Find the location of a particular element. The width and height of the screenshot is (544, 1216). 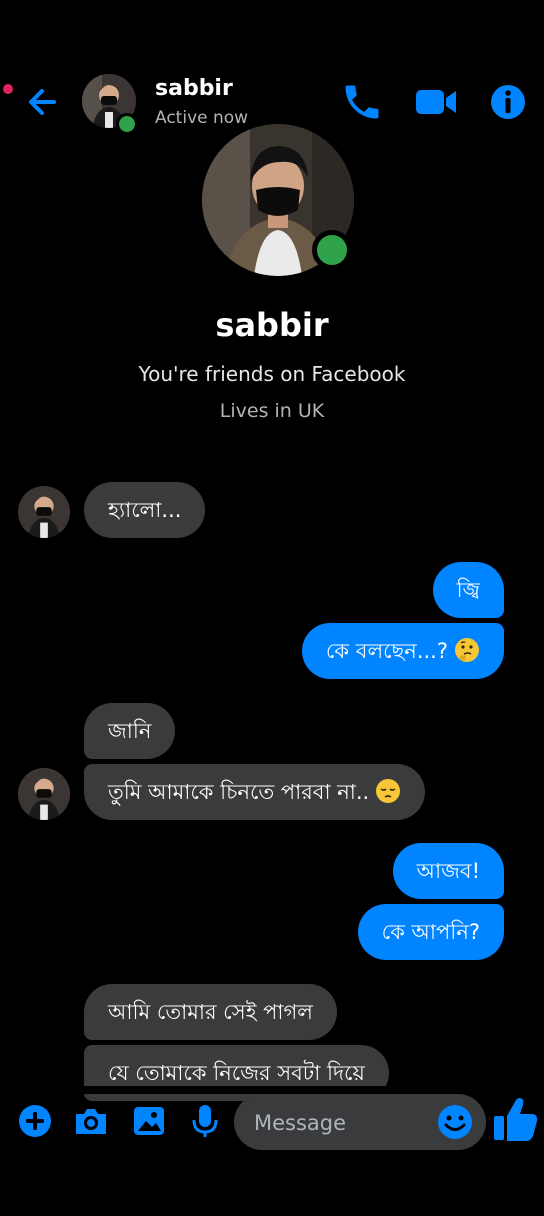

add-button is located at coordinates (35, 1121).